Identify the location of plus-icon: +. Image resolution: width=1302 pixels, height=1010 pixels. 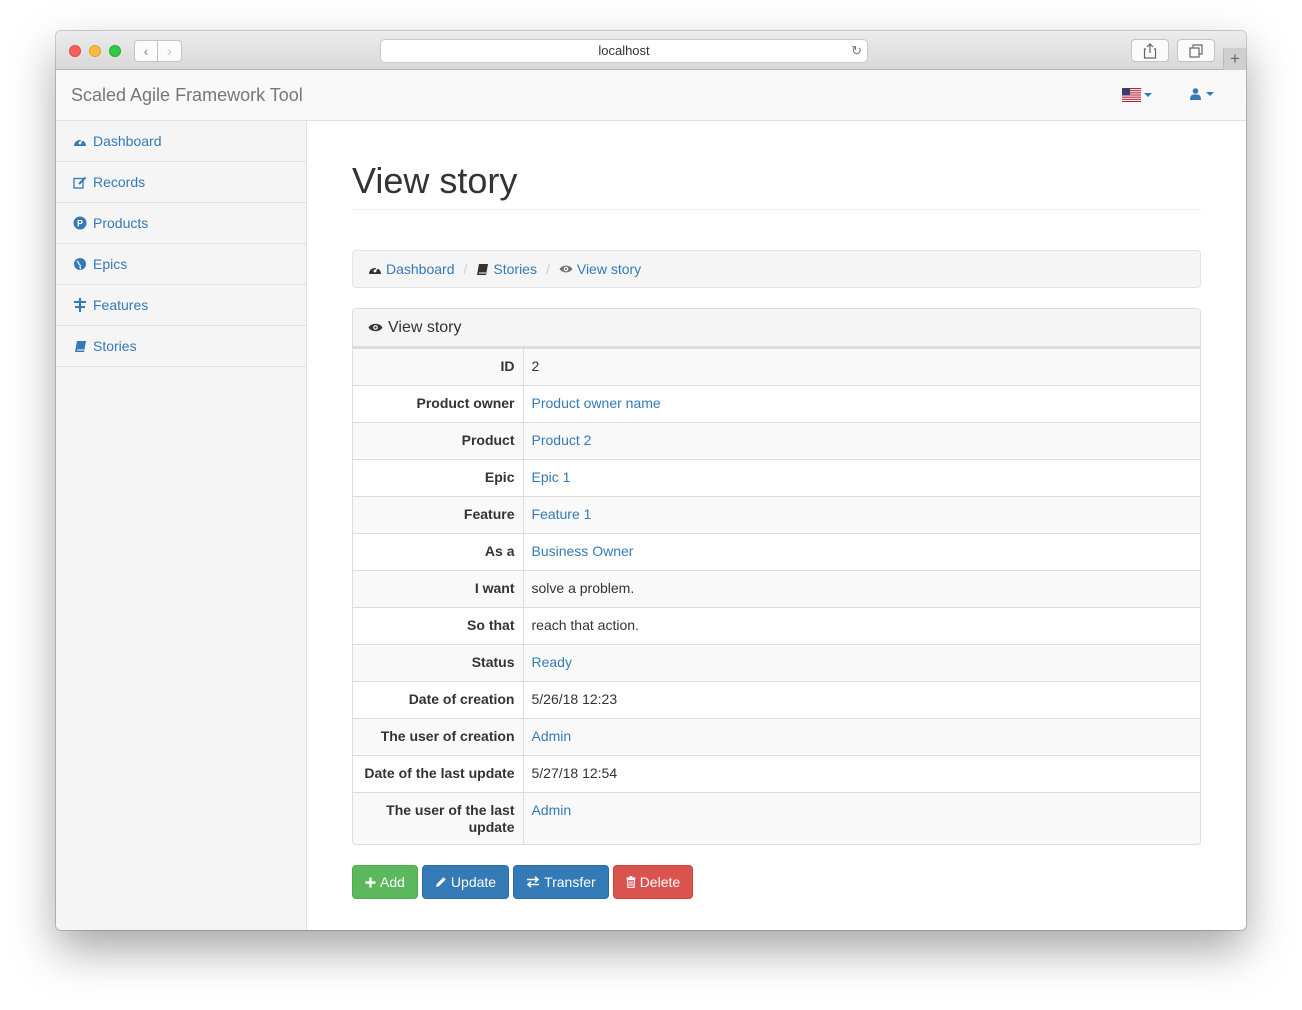
(1235, 58).